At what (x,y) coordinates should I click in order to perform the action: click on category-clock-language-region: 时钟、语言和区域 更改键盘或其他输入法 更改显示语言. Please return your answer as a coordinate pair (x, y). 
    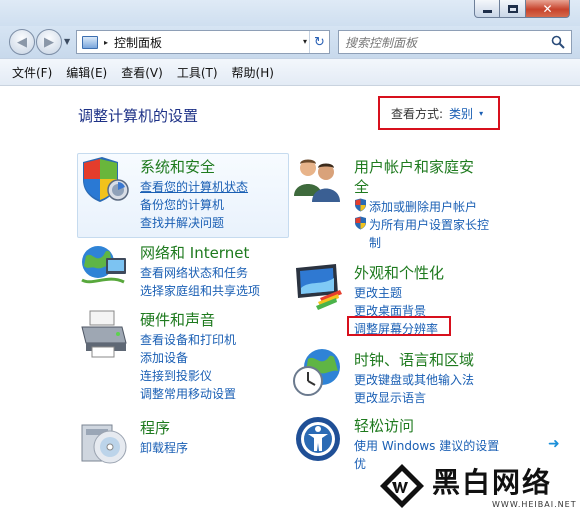
    Looking at the image, I should click on (402, 377).